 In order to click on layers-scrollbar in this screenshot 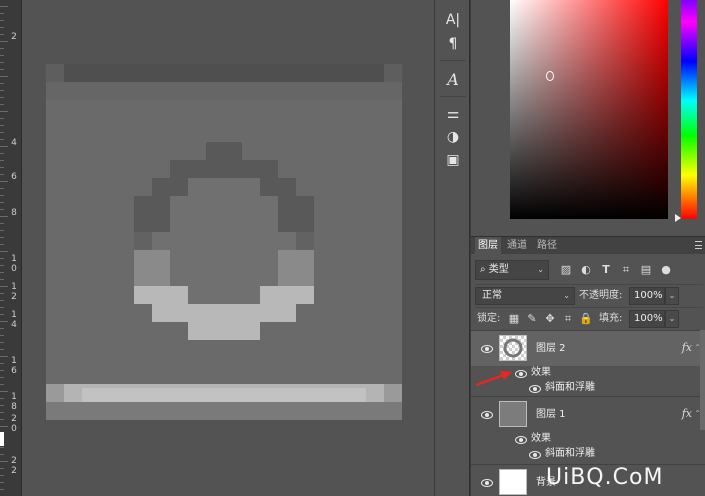, I will do `click(702, 380)`.